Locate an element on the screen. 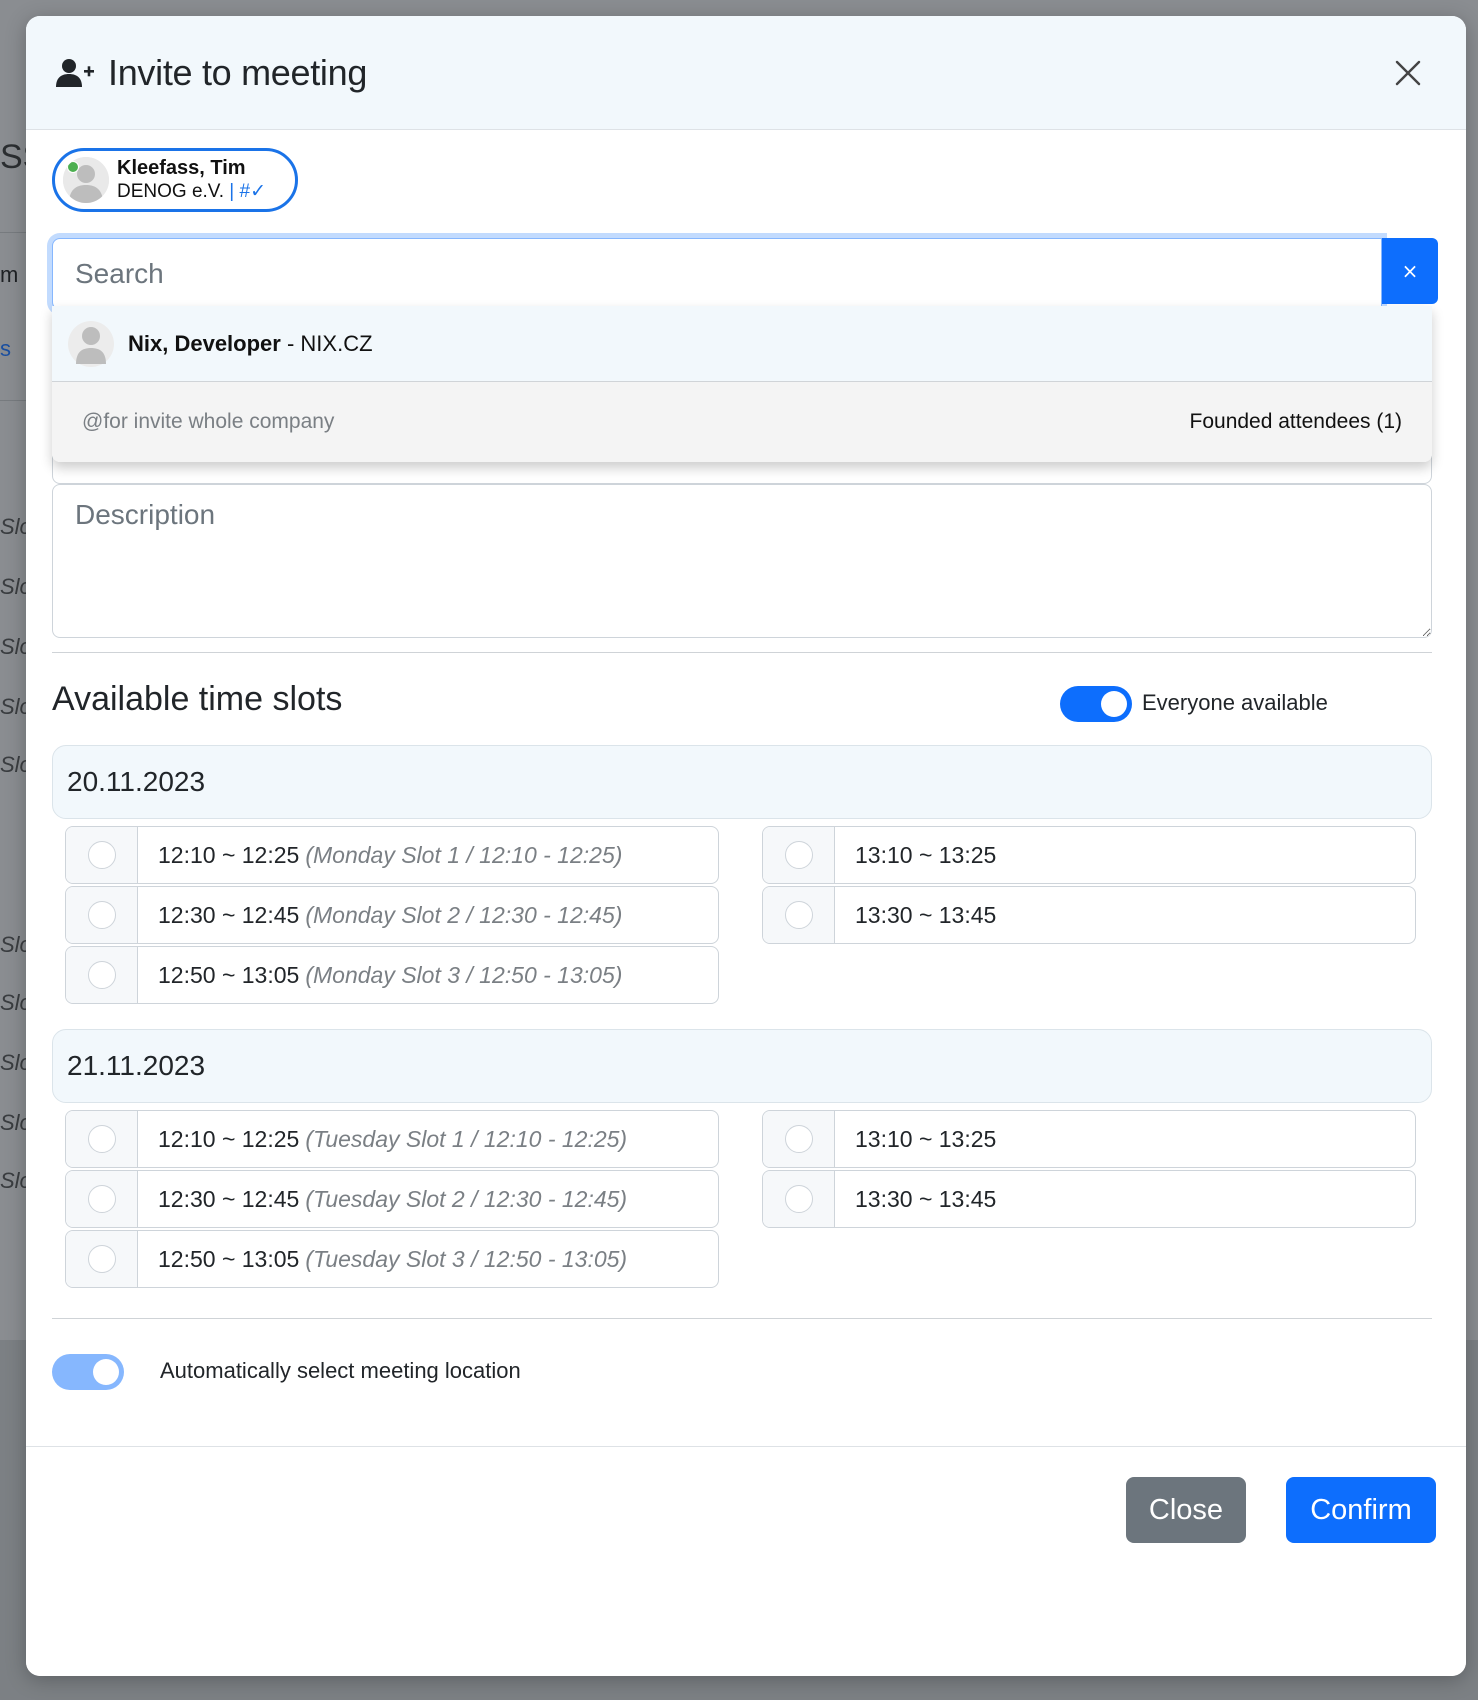 This screenshot has height=1700, width=1478. modal-header: Invite to meeting is located at coordinates (746, 73).